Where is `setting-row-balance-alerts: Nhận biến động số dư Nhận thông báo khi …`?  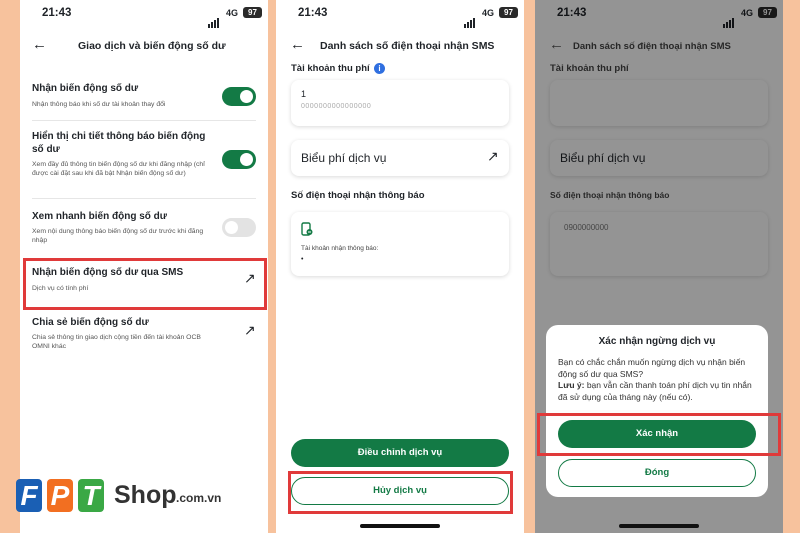
setting-row-balance-alerts: Nhận biến động số dư Nhận thông báo khi … is located at coordinates (144, 107).